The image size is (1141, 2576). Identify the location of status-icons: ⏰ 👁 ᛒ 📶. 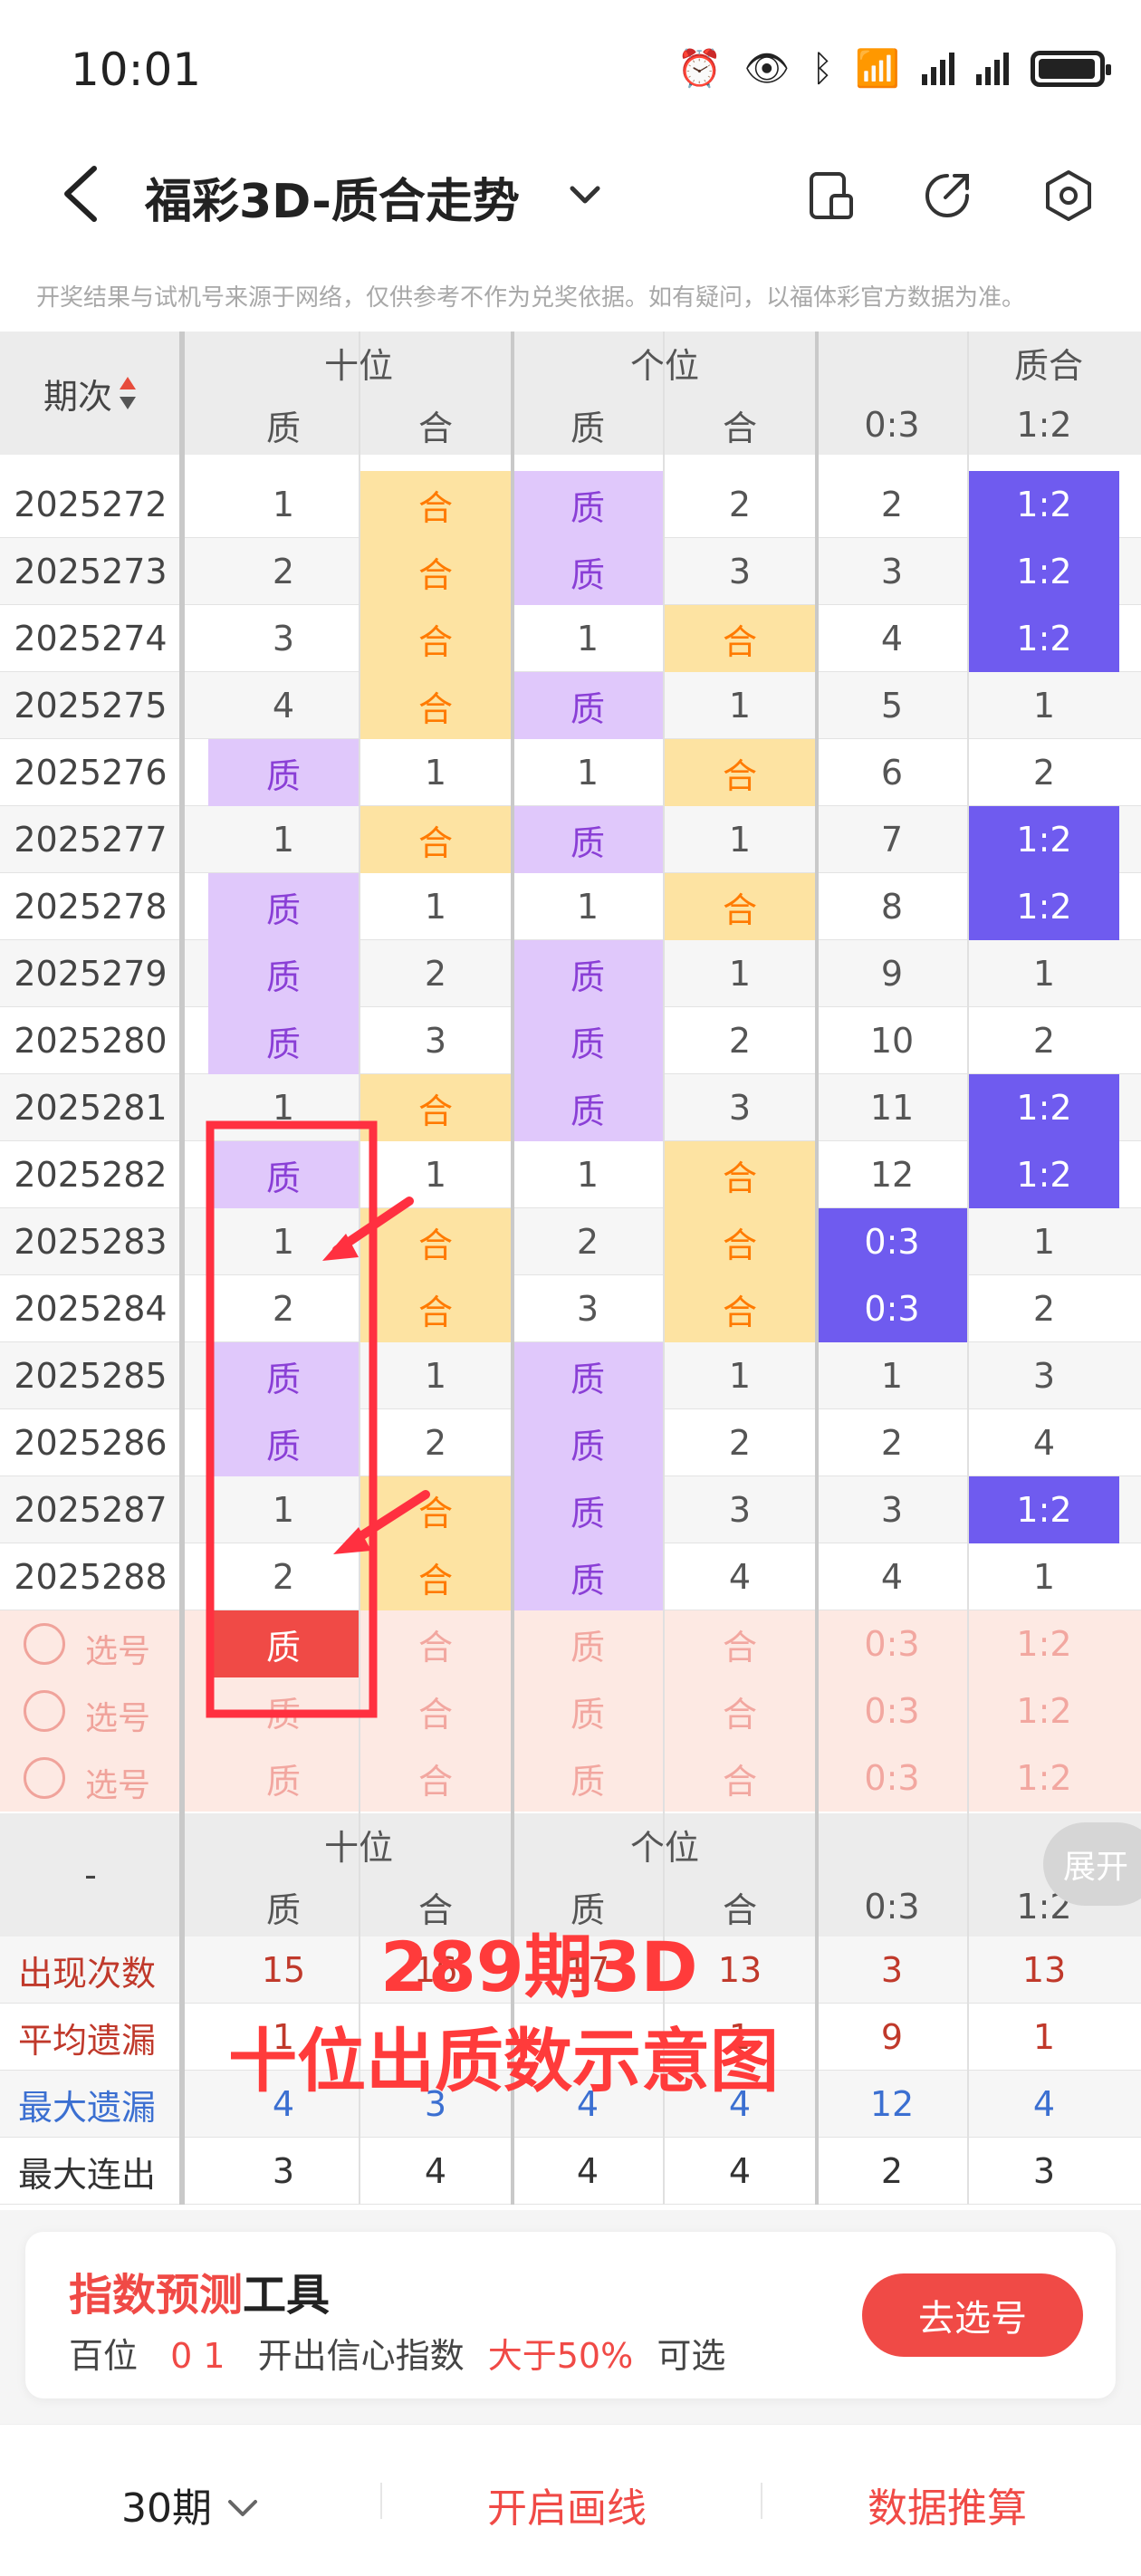
(894, 68).